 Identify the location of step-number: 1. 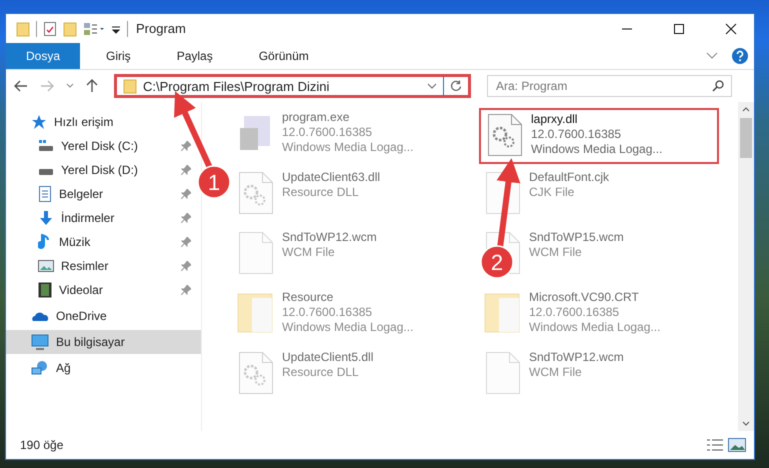
(214, 182).